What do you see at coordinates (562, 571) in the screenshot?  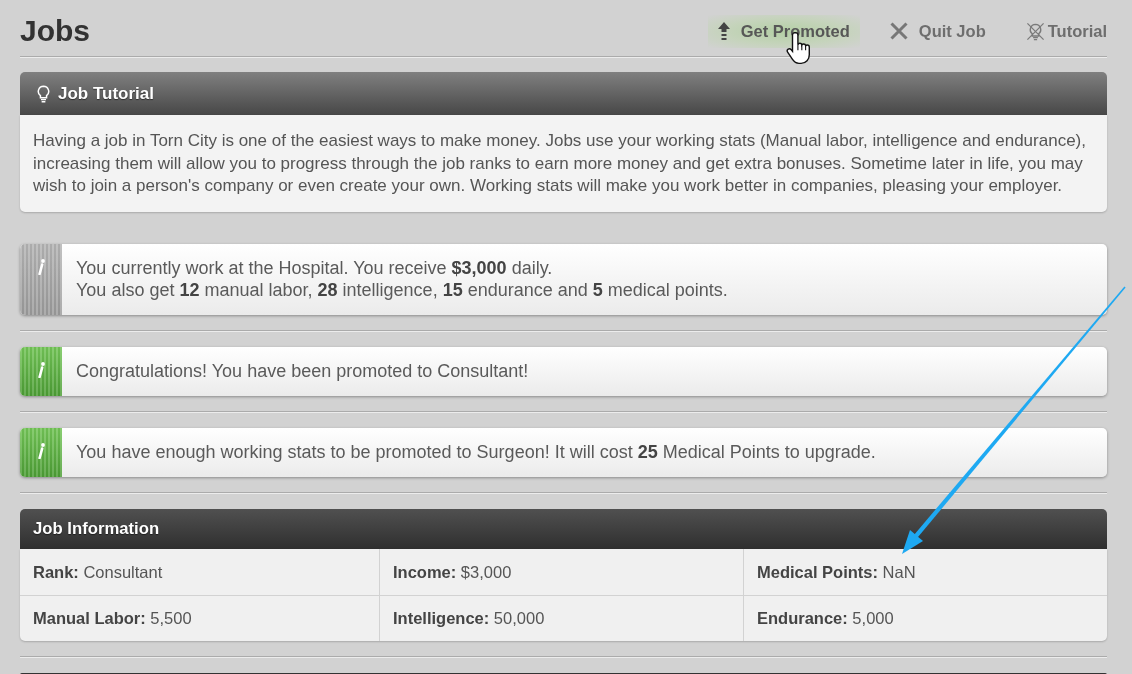 I see `table-cell: Income: $3,000` at bounding box center [562, 571].